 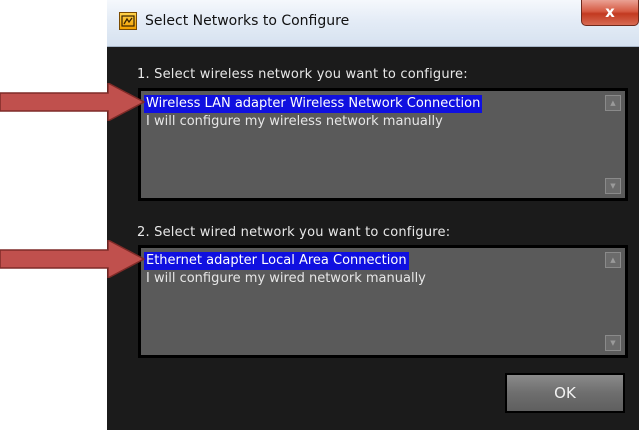 I want to click on window-title: Select Networks to Configure, so click(x=247, y=21).